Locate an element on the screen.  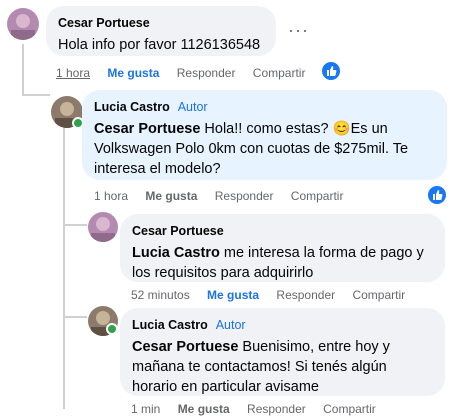
online-status-icon is located at coordinates (112, 329).